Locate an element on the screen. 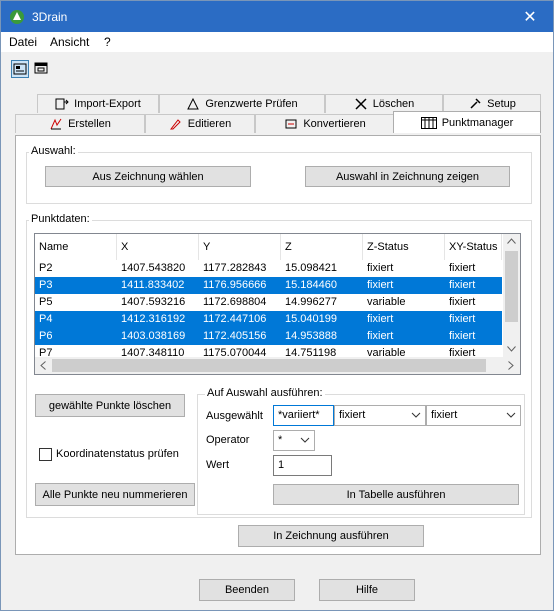 This screenshot has width=554, height=611. window-icon is located at coordinates (42, 69).